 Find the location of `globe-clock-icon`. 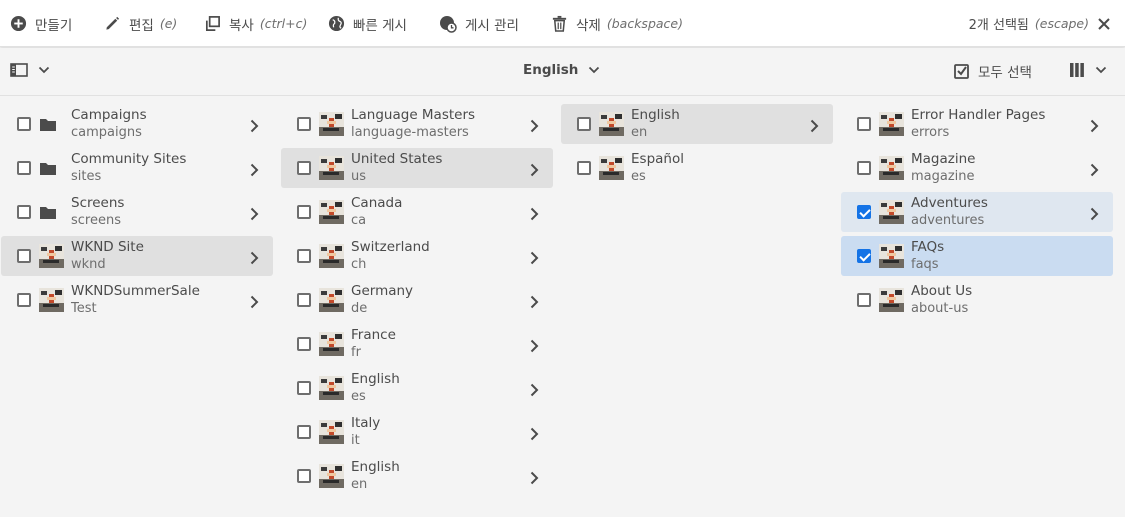

globe-clock-icon is located at coordinates (448, 24).